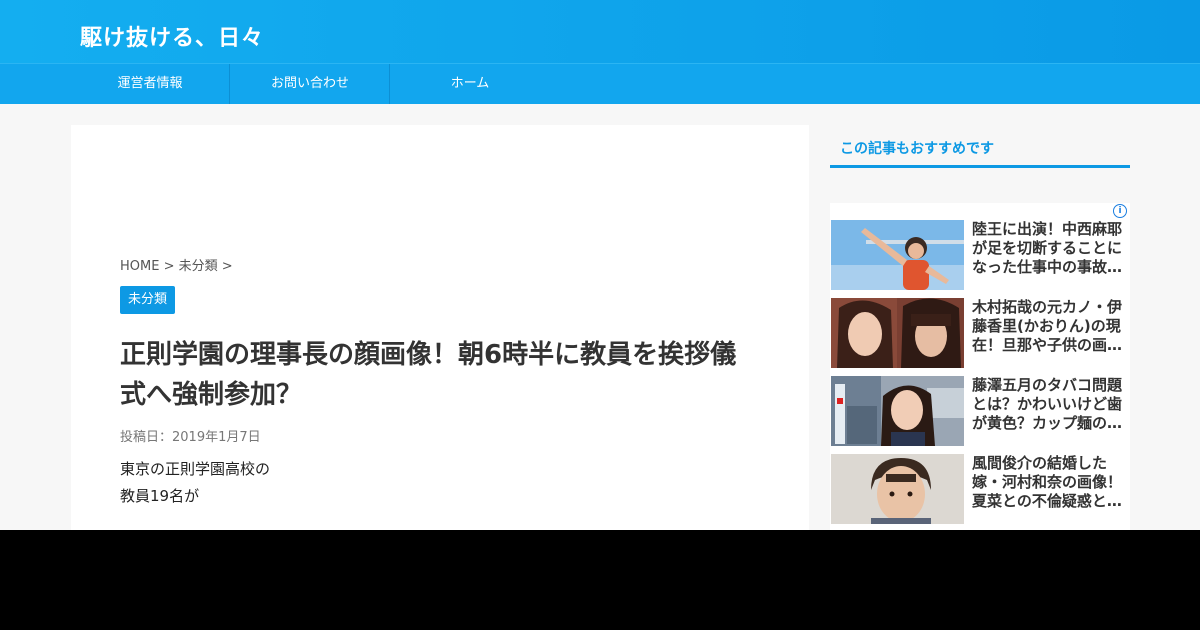 The image size is (1200, 630). I want to click on recommended-item: 木村拓哉の元カノ・伊藤香里(かおりん)の現在！旦那や子供の画像は？, so click(980, 333).